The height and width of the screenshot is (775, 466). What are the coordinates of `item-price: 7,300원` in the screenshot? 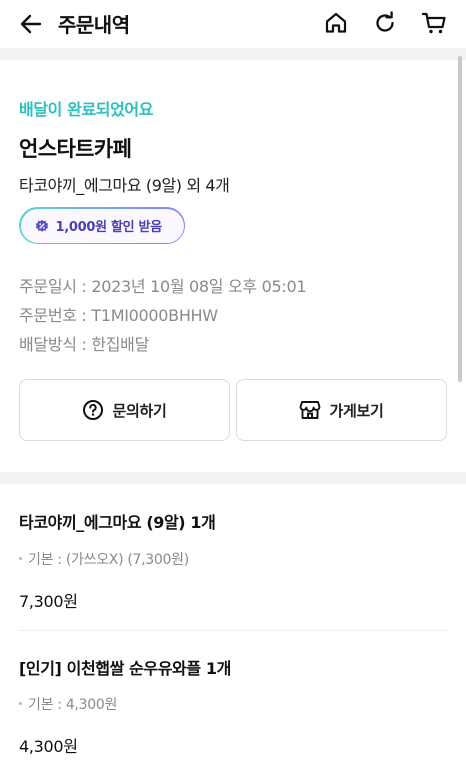 It's located at (48, 601).